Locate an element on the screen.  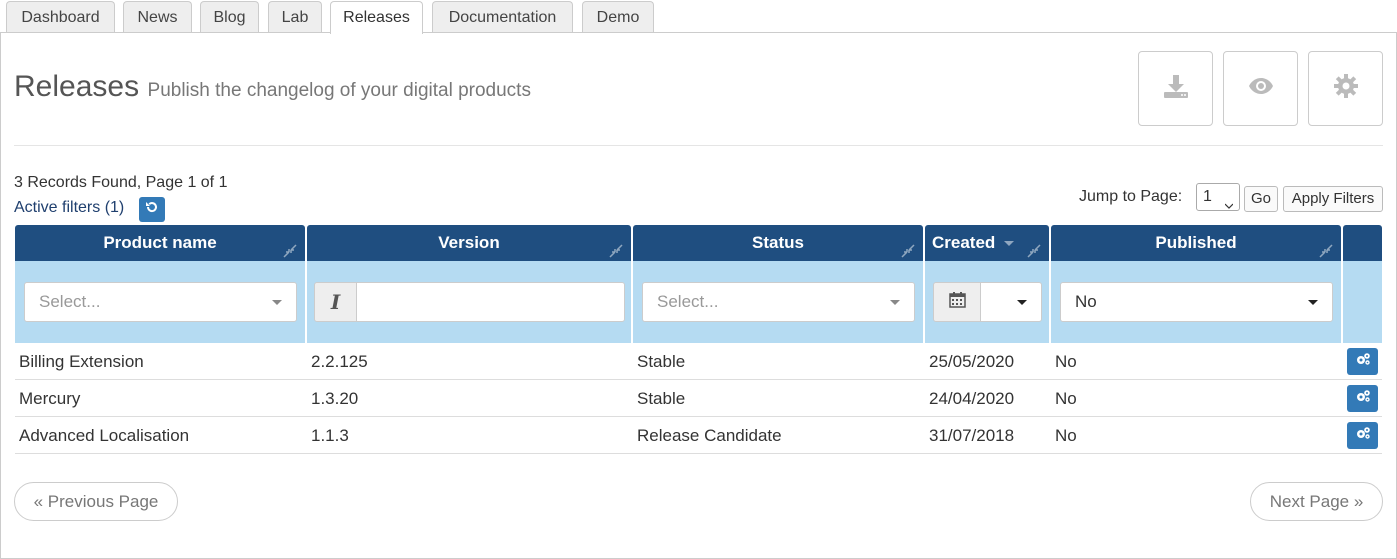
sort-desc-icon is located at coordinates (1009, 244).